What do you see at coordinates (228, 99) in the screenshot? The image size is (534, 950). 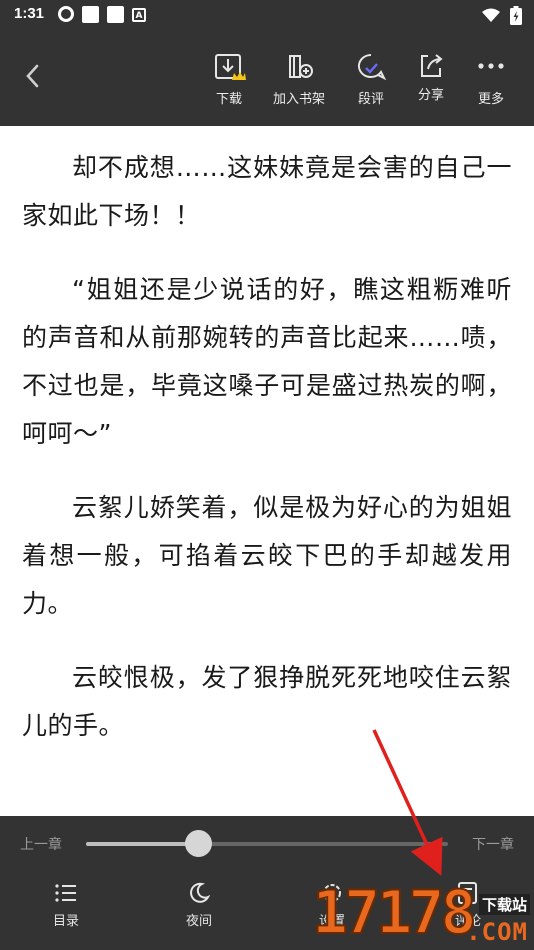 I see `download-label: 下载` at bounding box center [228, 99].